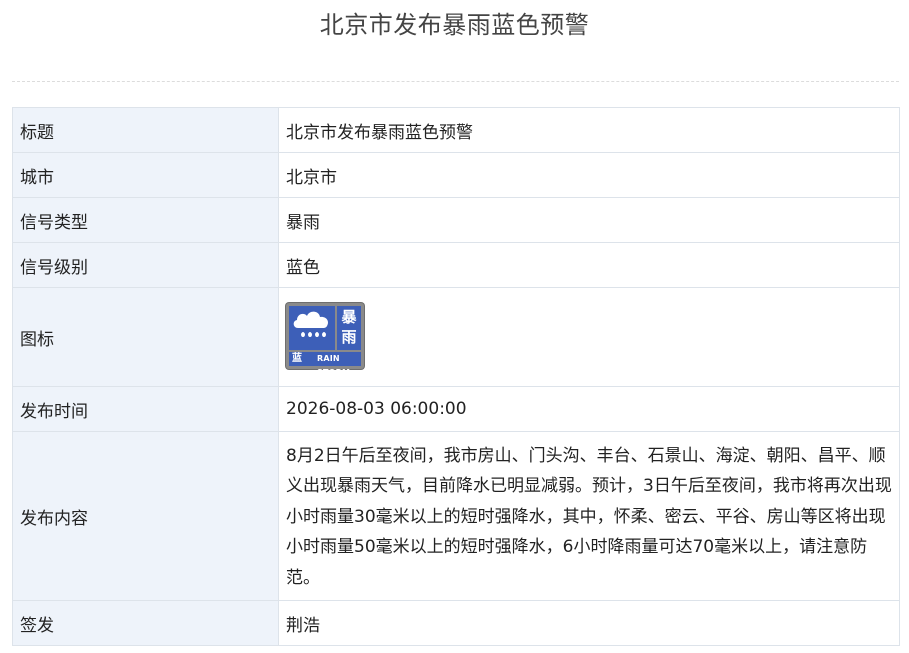  Describe the element at coordinates (145, 409) in the screenshot. I see `time-label: 发布时间` at that location.